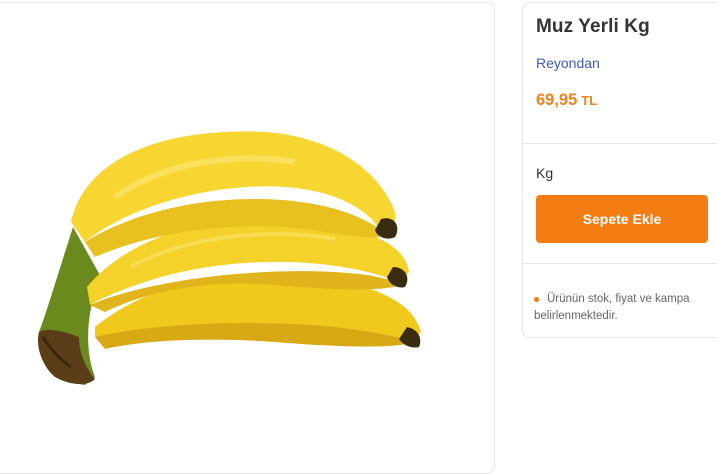 This screenshot has width=717, height=474. I want to click on dot-icon, so click(536, 299).